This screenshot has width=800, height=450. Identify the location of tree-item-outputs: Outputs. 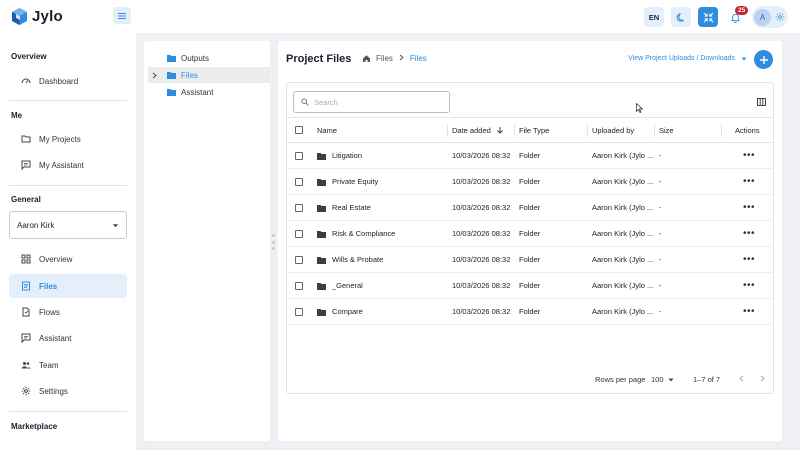
(209, 58).